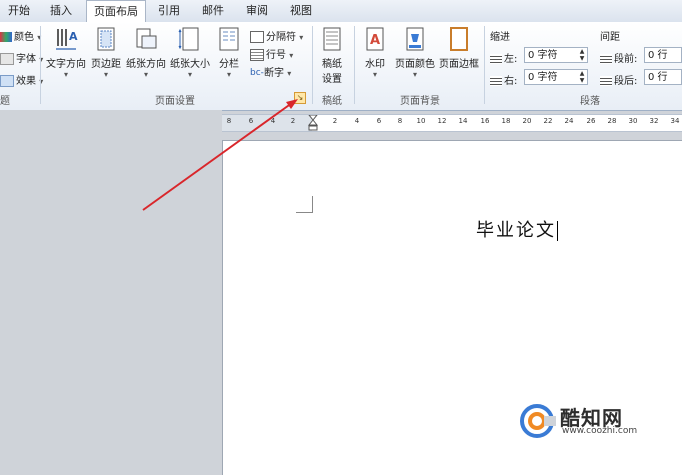 The width and height of the screenshot is (682, 475). Describe the element at coordinates (600, 431) in the screenshot. I see `watermark-url: www.coozhi.com` at that location.